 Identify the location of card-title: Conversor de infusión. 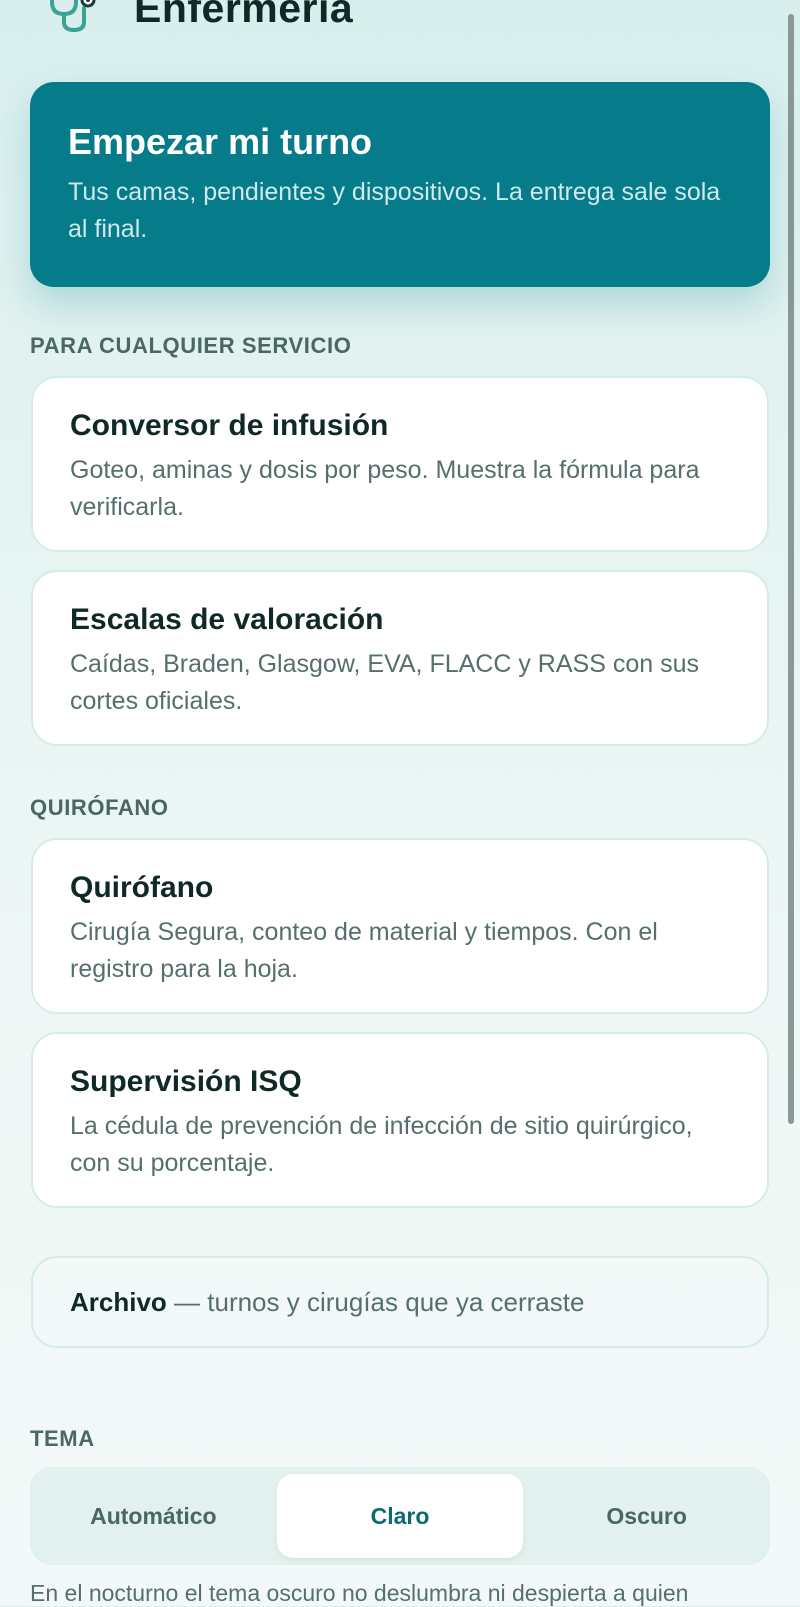
(229, 425).